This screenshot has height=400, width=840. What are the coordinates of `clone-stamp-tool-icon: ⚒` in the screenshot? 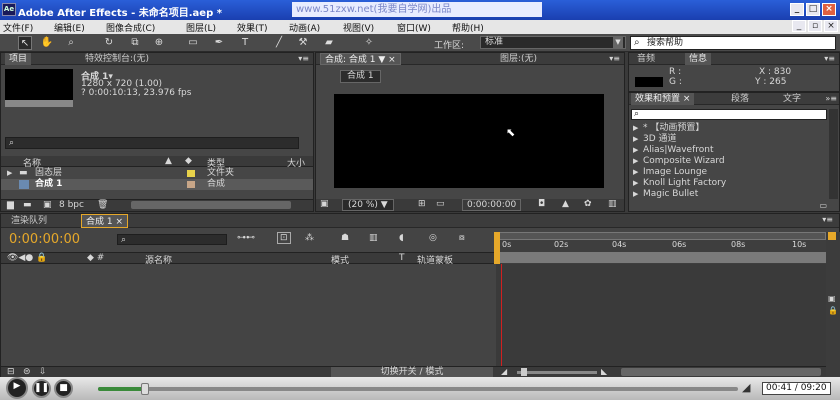 It's located at (303, 43).